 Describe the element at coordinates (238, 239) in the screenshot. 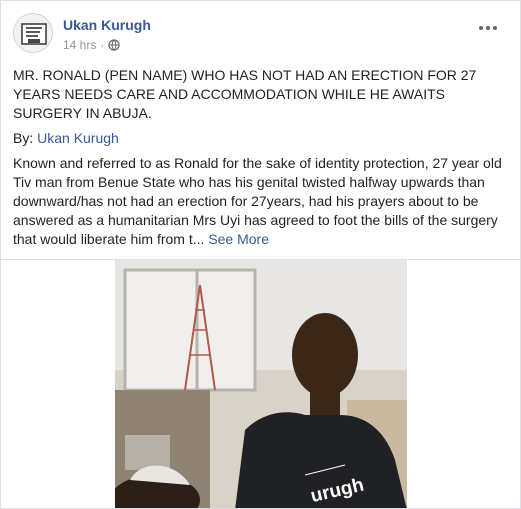

I see `see-more-link: See More` at that location.